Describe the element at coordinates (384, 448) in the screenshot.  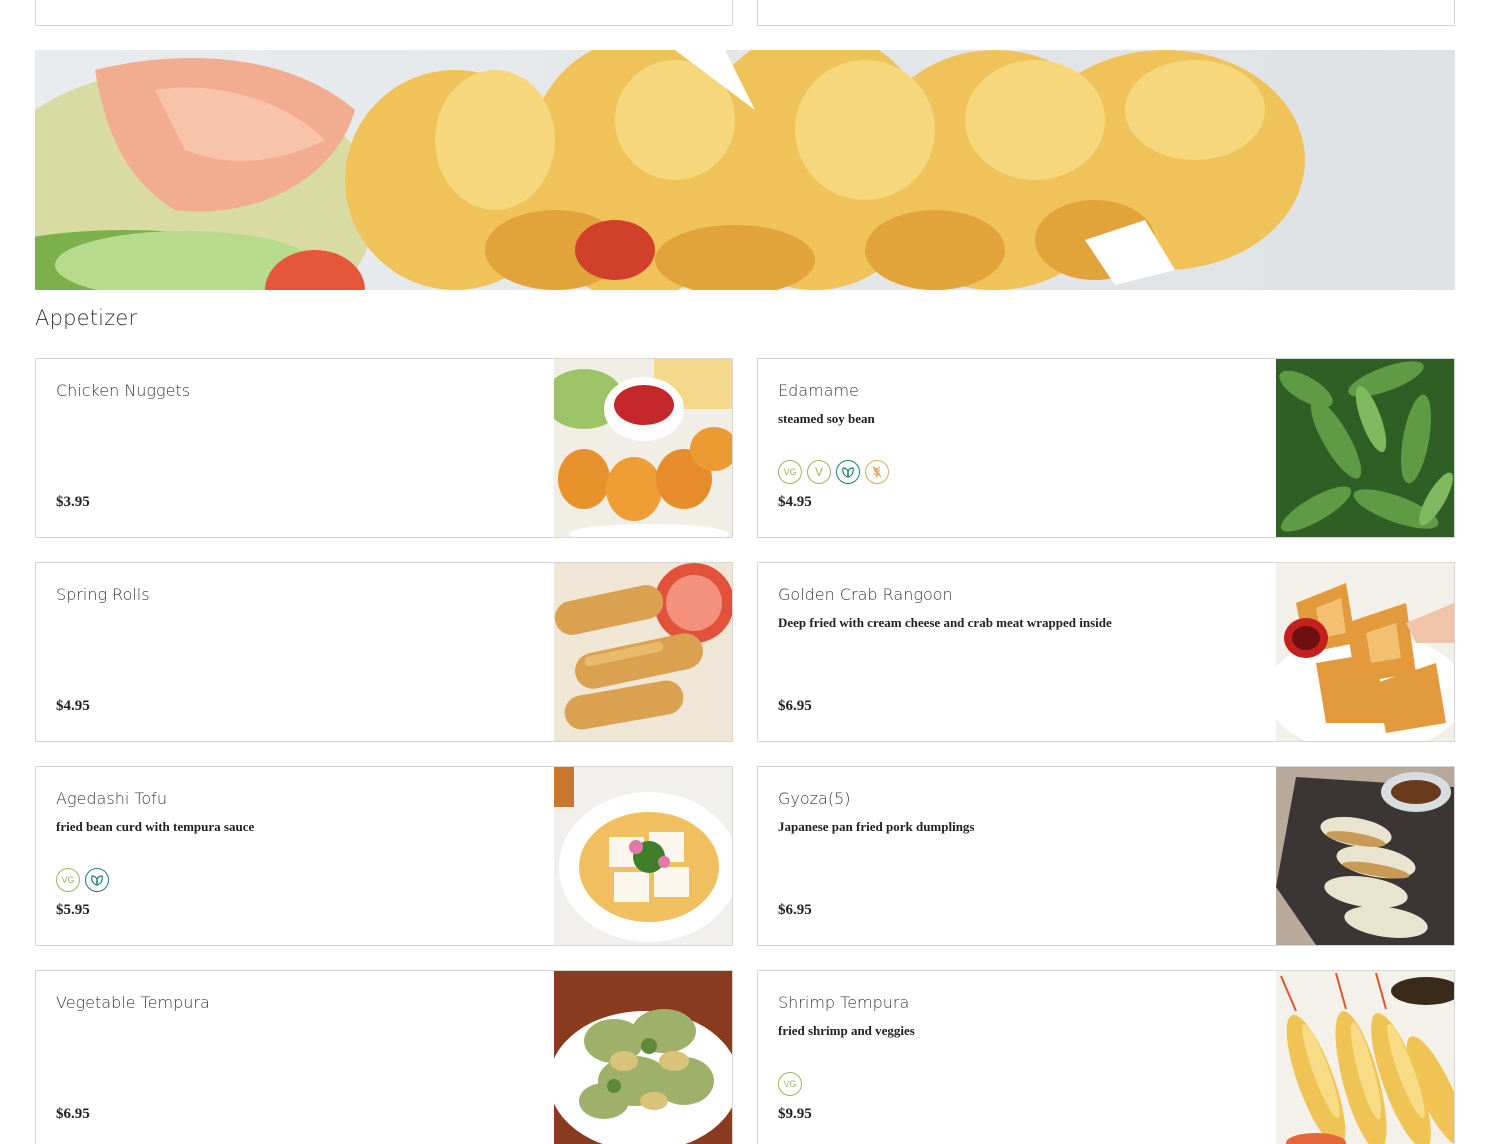
I see `menu-item-card: Chicken Nuggets $3.95` at that location.